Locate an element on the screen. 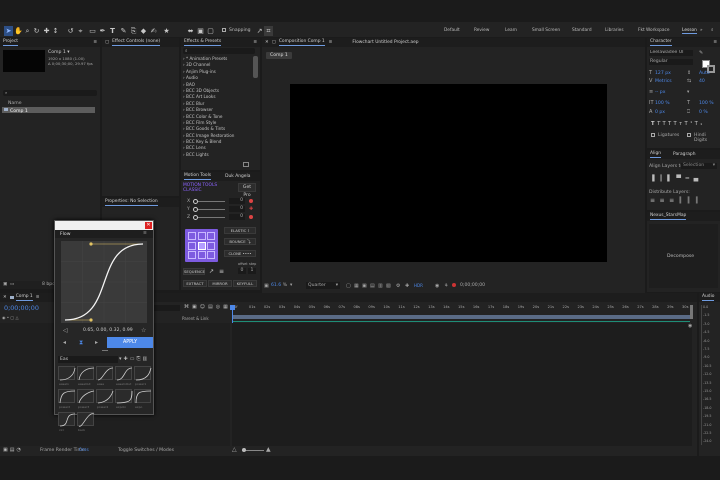 This screenshot has height=480, width=720. flow-speaker-icon: ◁ is located at coordinates (65, 330).